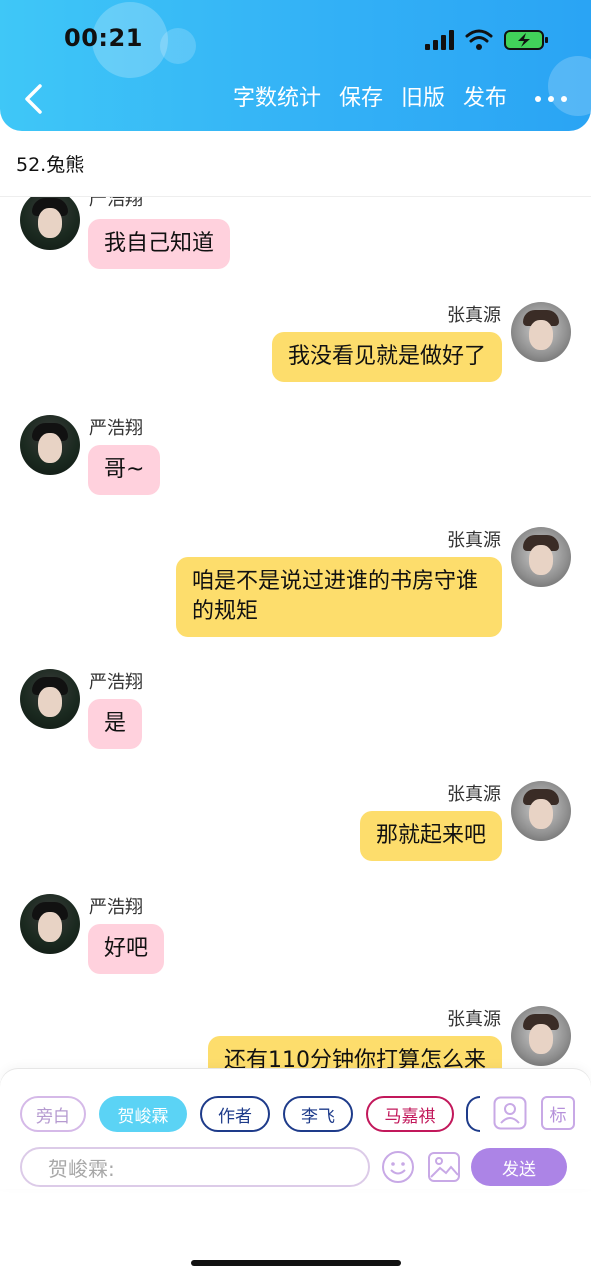 The width and height of the screenshot is (591, 1280). I want to click on header-bubble-decoration, so click(178, 46).